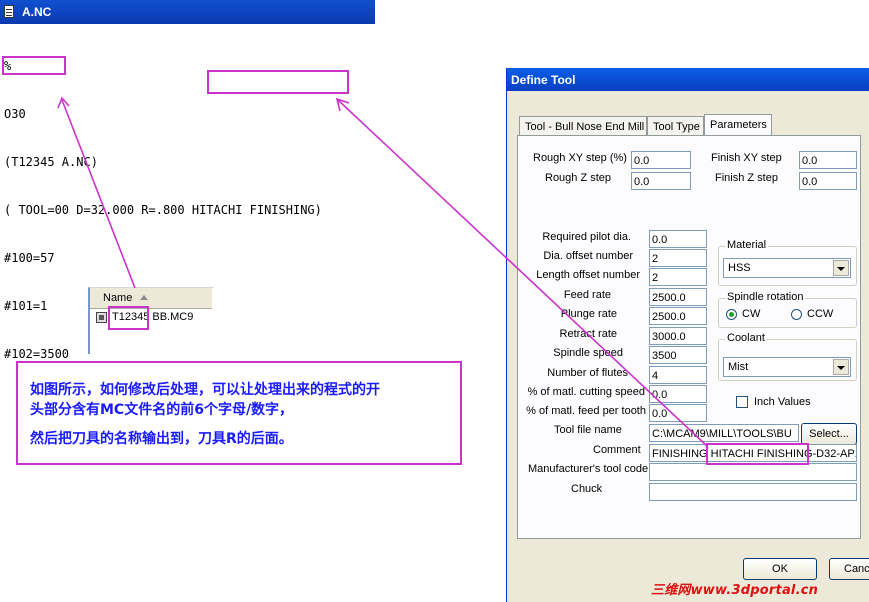 Image resolution: width=869 pixels, height=602 pixels. I want to click on arrow-to-program-name, so click(98, 194).